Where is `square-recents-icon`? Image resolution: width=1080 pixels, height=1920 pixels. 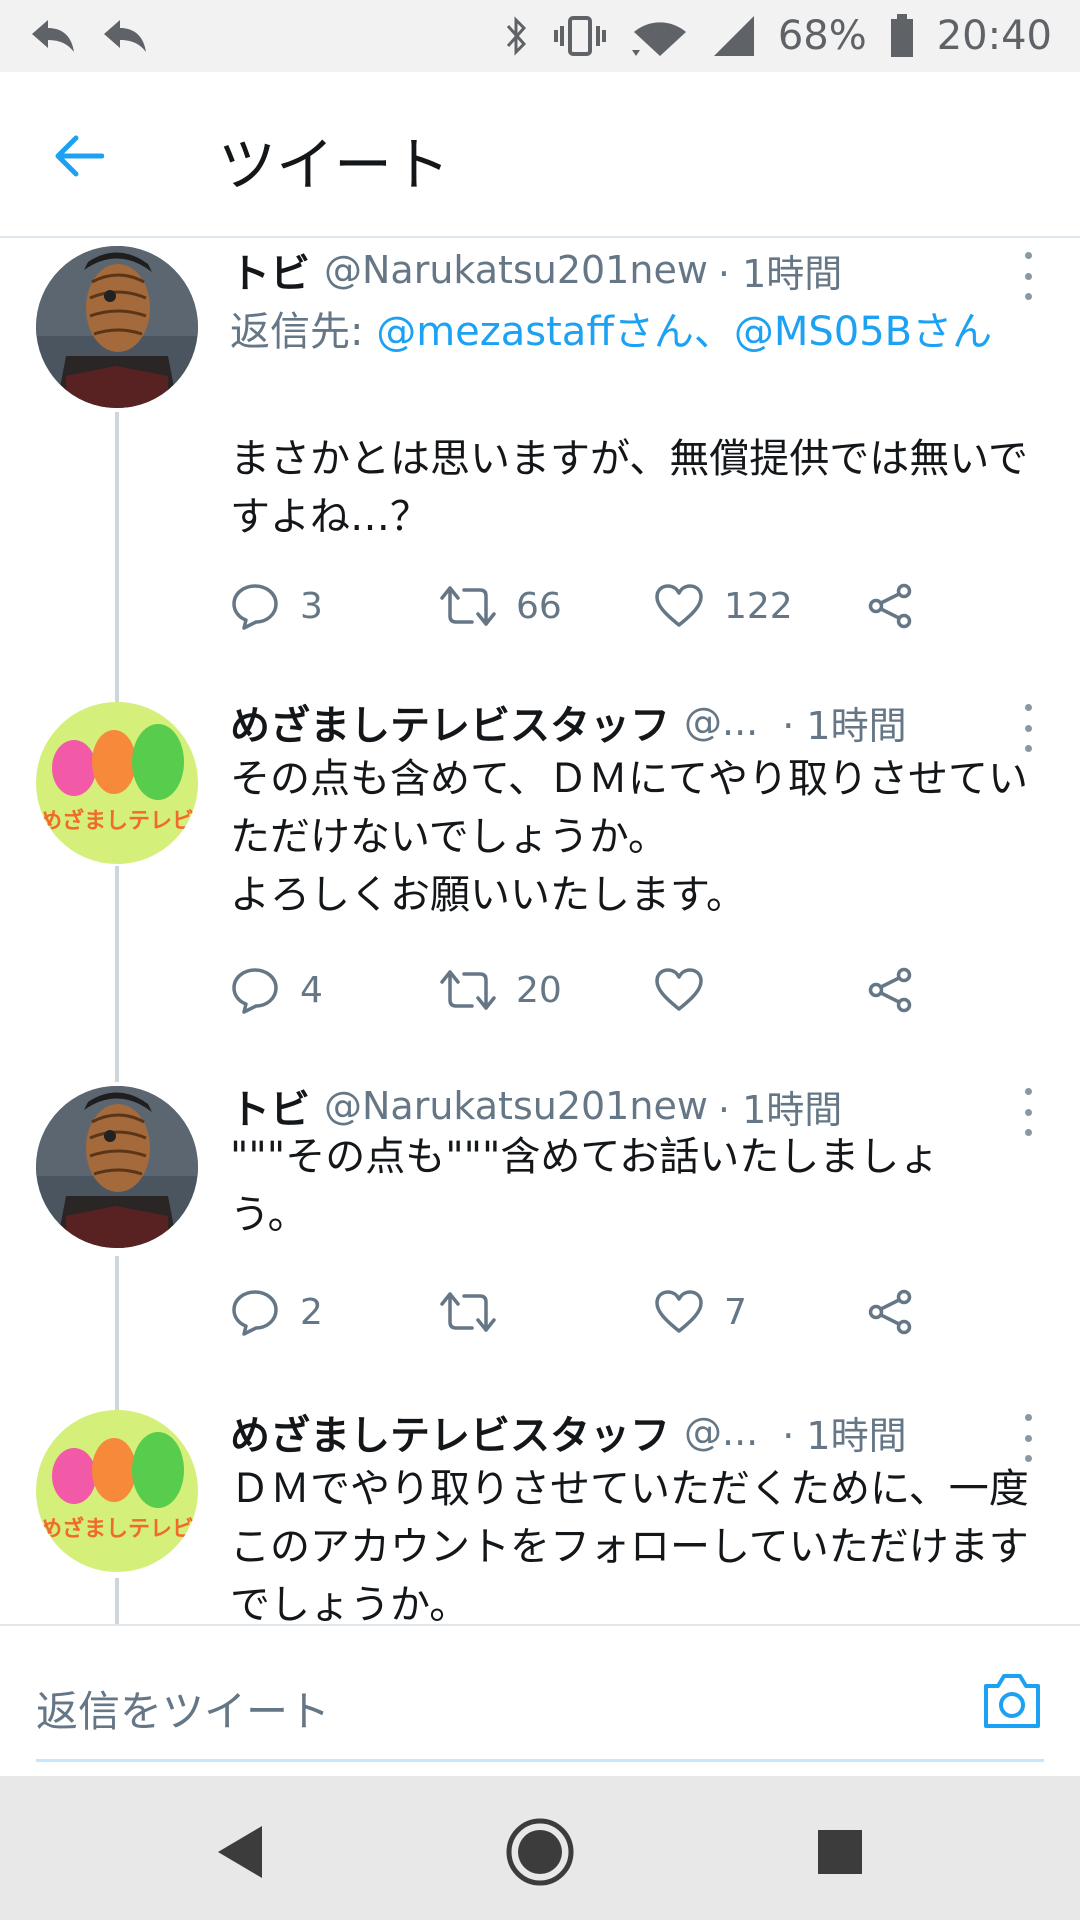 square-recents-icon is located at coordinates (840, 1852).